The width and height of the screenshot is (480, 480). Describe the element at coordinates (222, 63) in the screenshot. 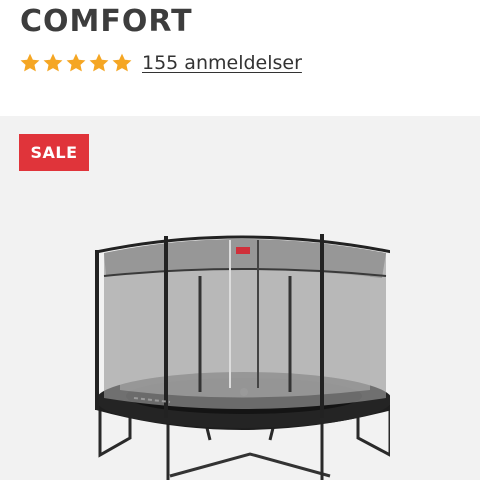

I see `reviews-link: 155 anmeldelser` at that location.